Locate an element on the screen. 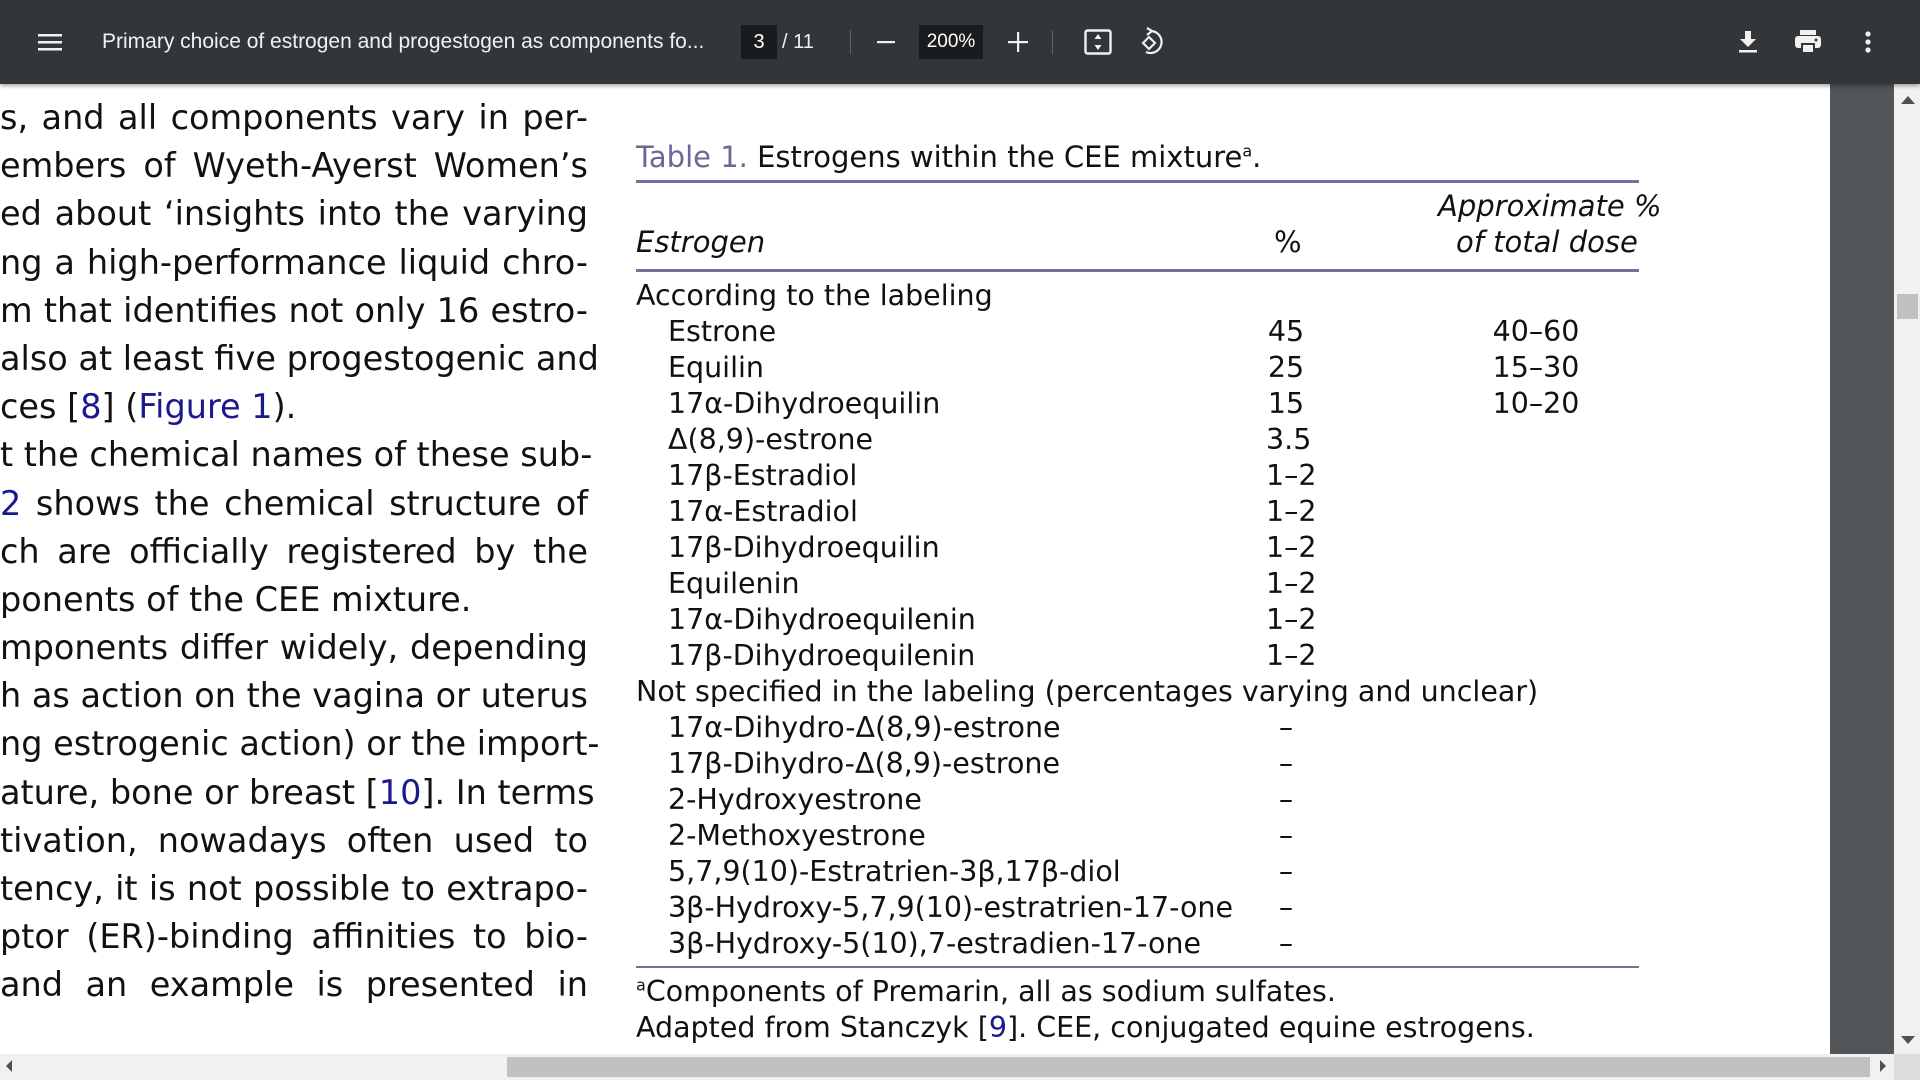 Image resolution: width=1920 pixels, height=1080 pixels. zoom-in-button is located at coordinates (1018, 42).